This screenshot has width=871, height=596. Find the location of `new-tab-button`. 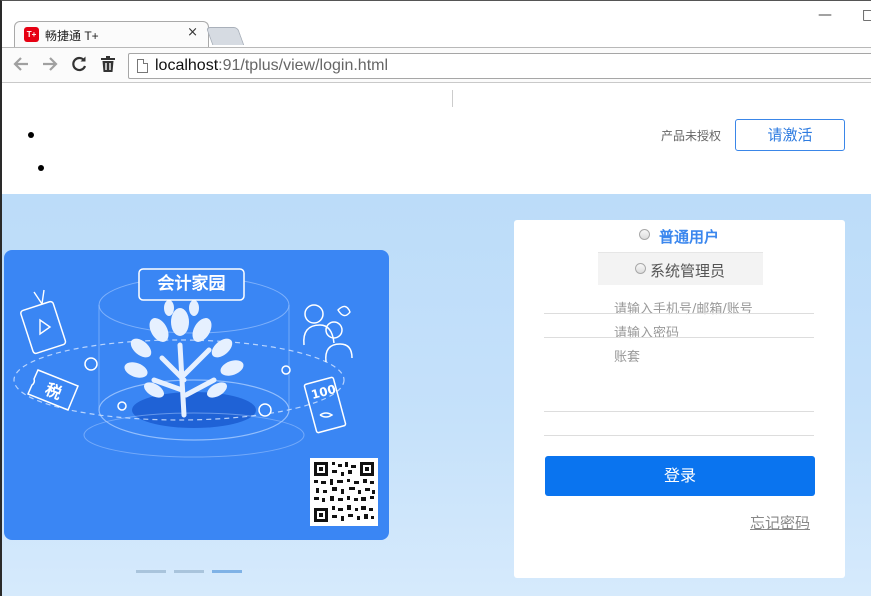

new-tab-button is located at coordinates (225, 36).